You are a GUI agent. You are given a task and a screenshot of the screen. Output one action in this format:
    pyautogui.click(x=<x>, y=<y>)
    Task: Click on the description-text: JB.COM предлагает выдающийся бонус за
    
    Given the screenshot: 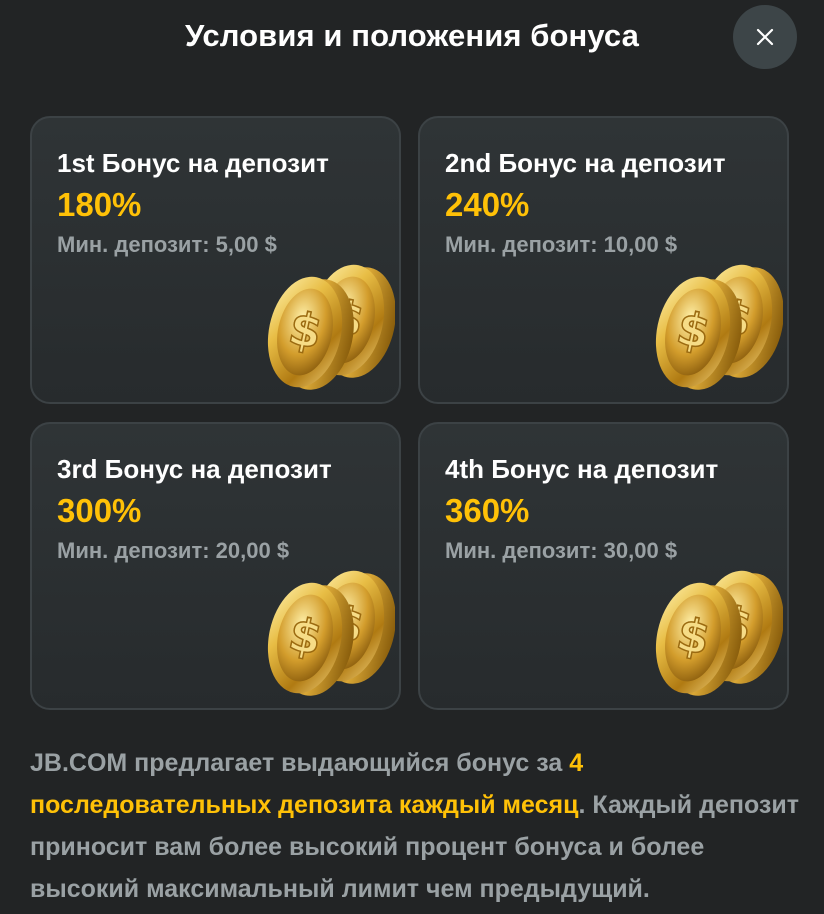 What is the action you would take?
    pyautogui.click(x=300, y=763)
    